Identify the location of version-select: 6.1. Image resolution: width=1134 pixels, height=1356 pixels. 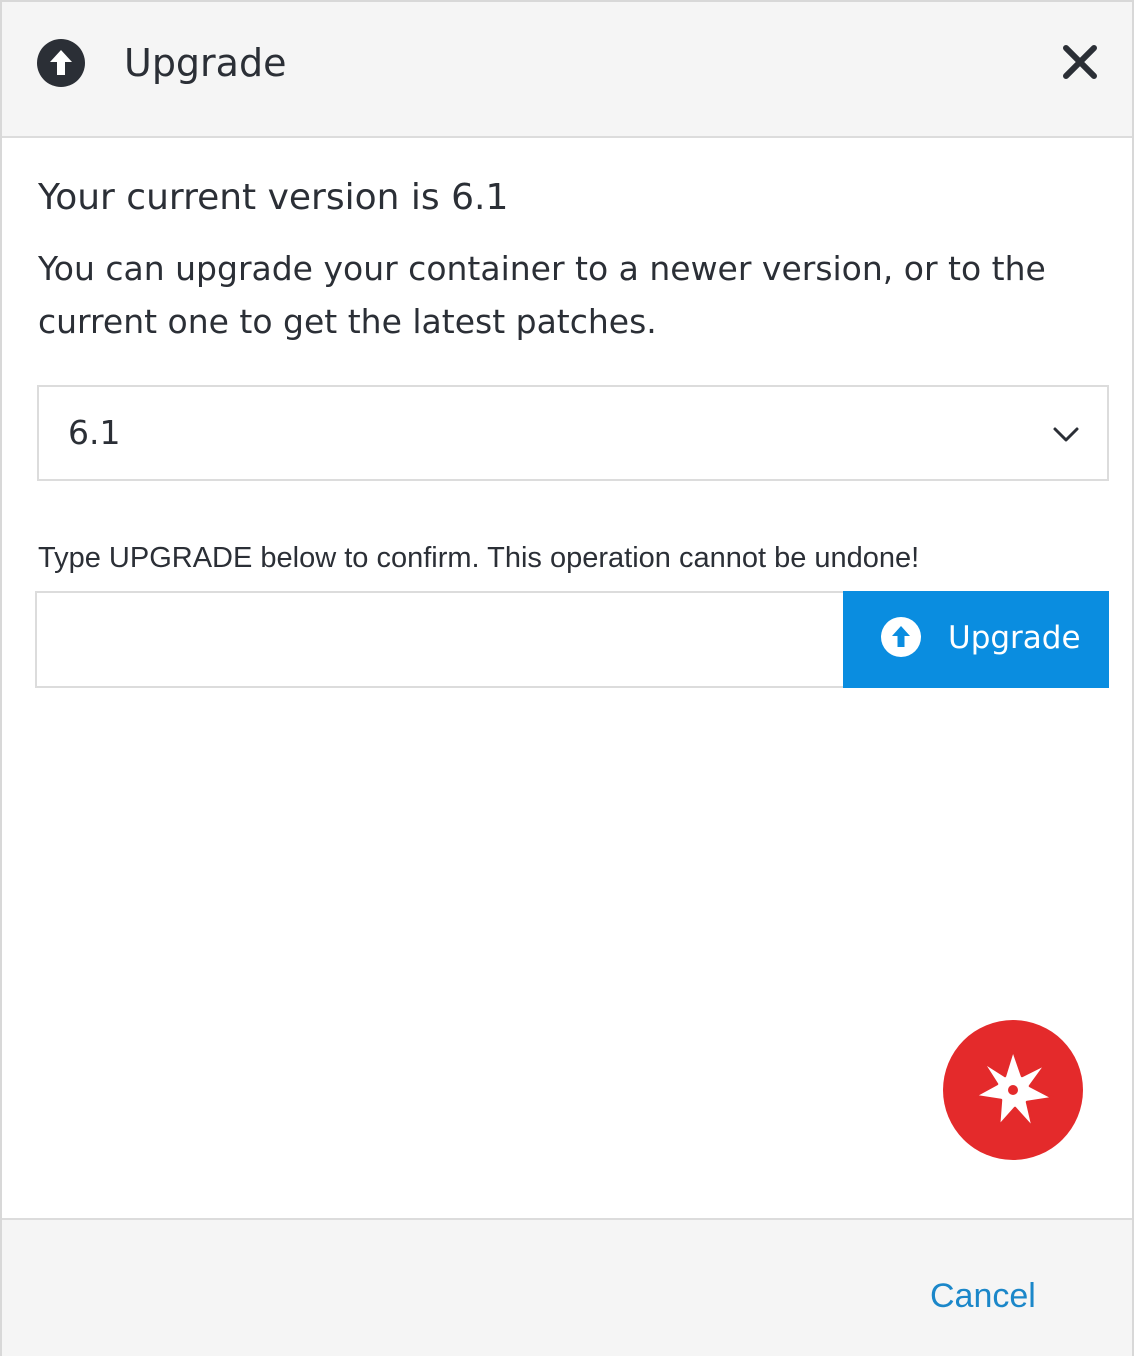
(573, 433).